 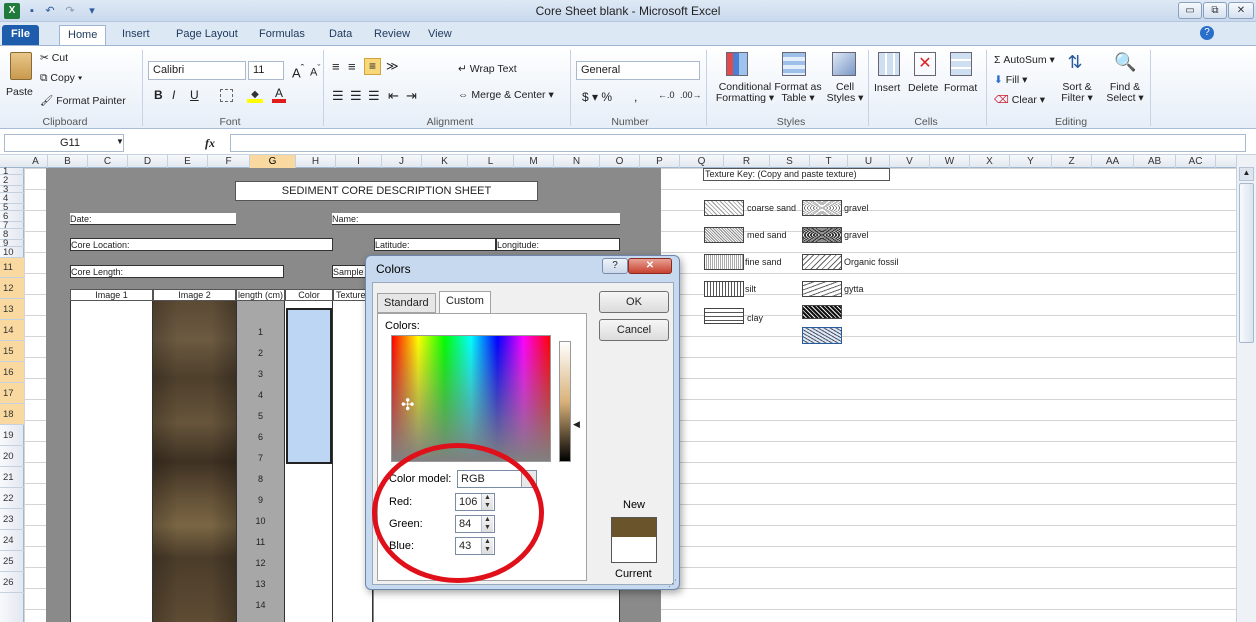 I want to click on increase-decimal-icon: ←.0, so click(x=666, y=95).